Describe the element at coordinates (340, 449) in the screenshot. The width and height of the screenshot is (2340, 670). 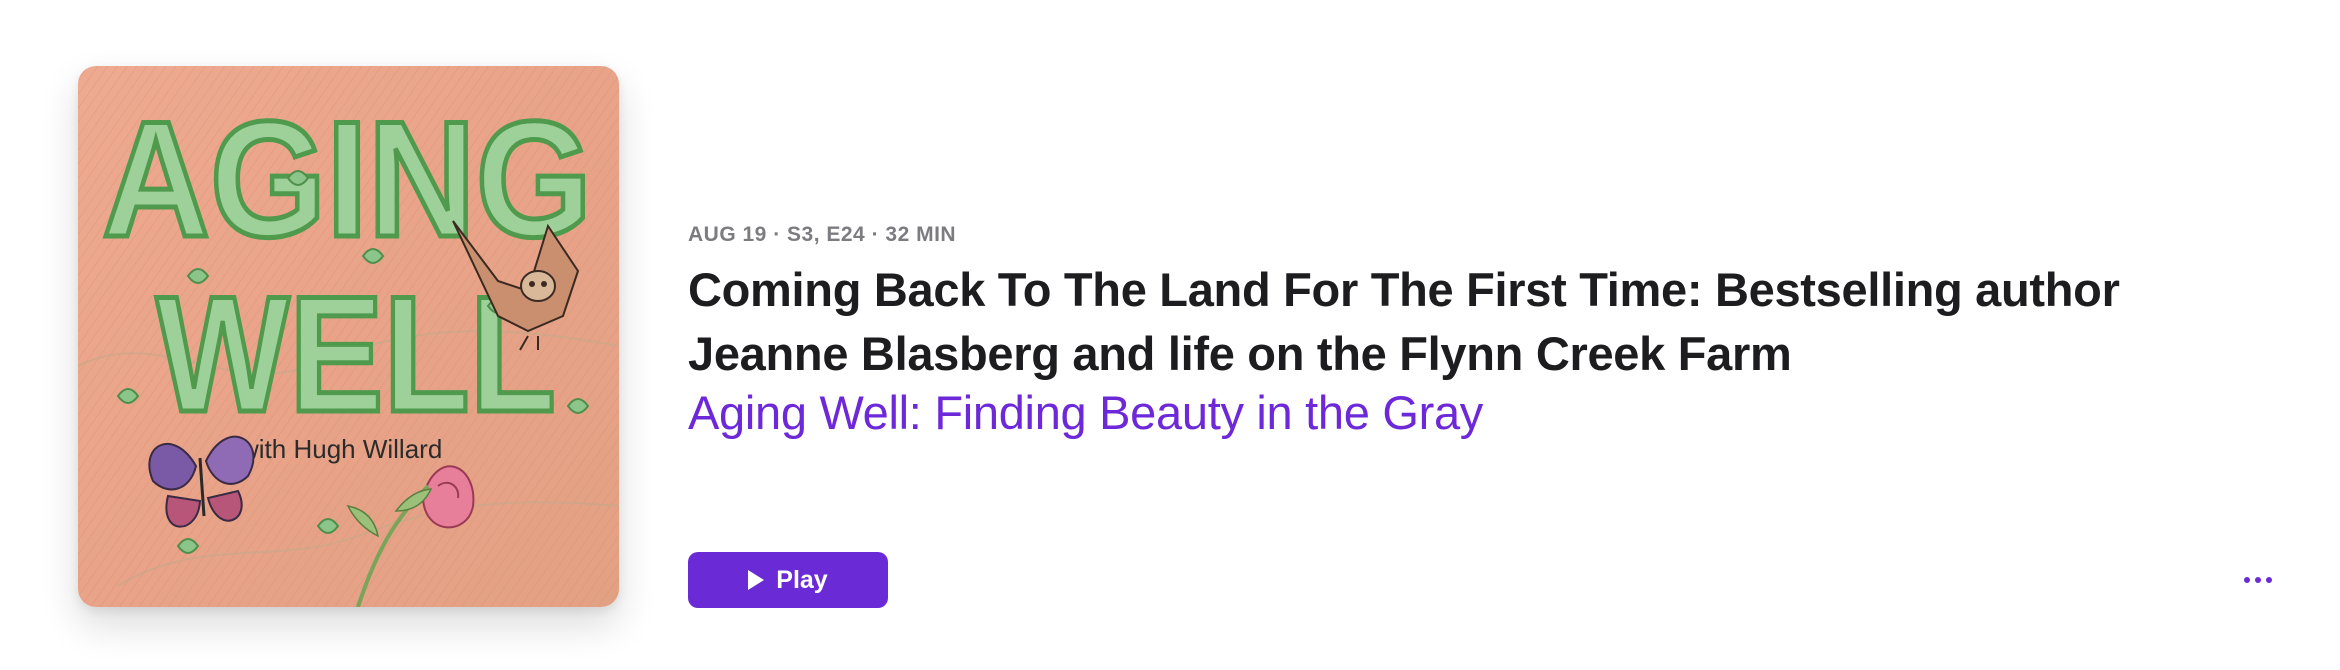
I see `artwork-byline: with Hugh Willard` at that location.